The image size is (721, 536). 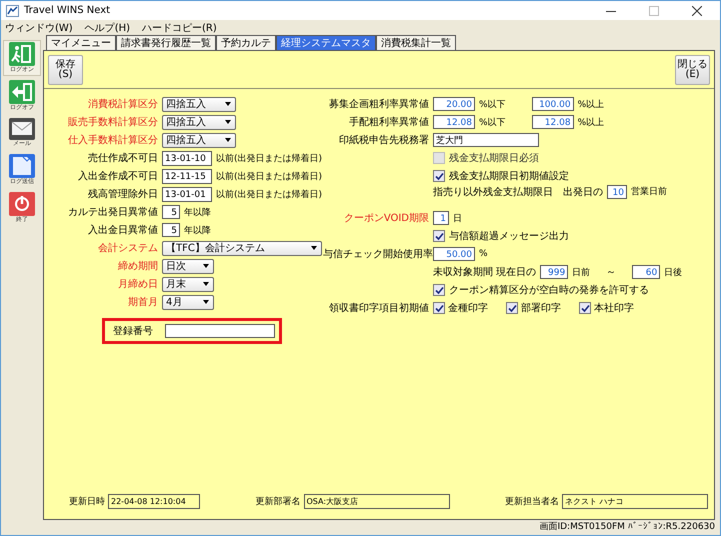 What do you see at coordinates (416, 42) in the screenshot?
I see `tab: 消費税集計一覧` at bounding box center [416, 42].